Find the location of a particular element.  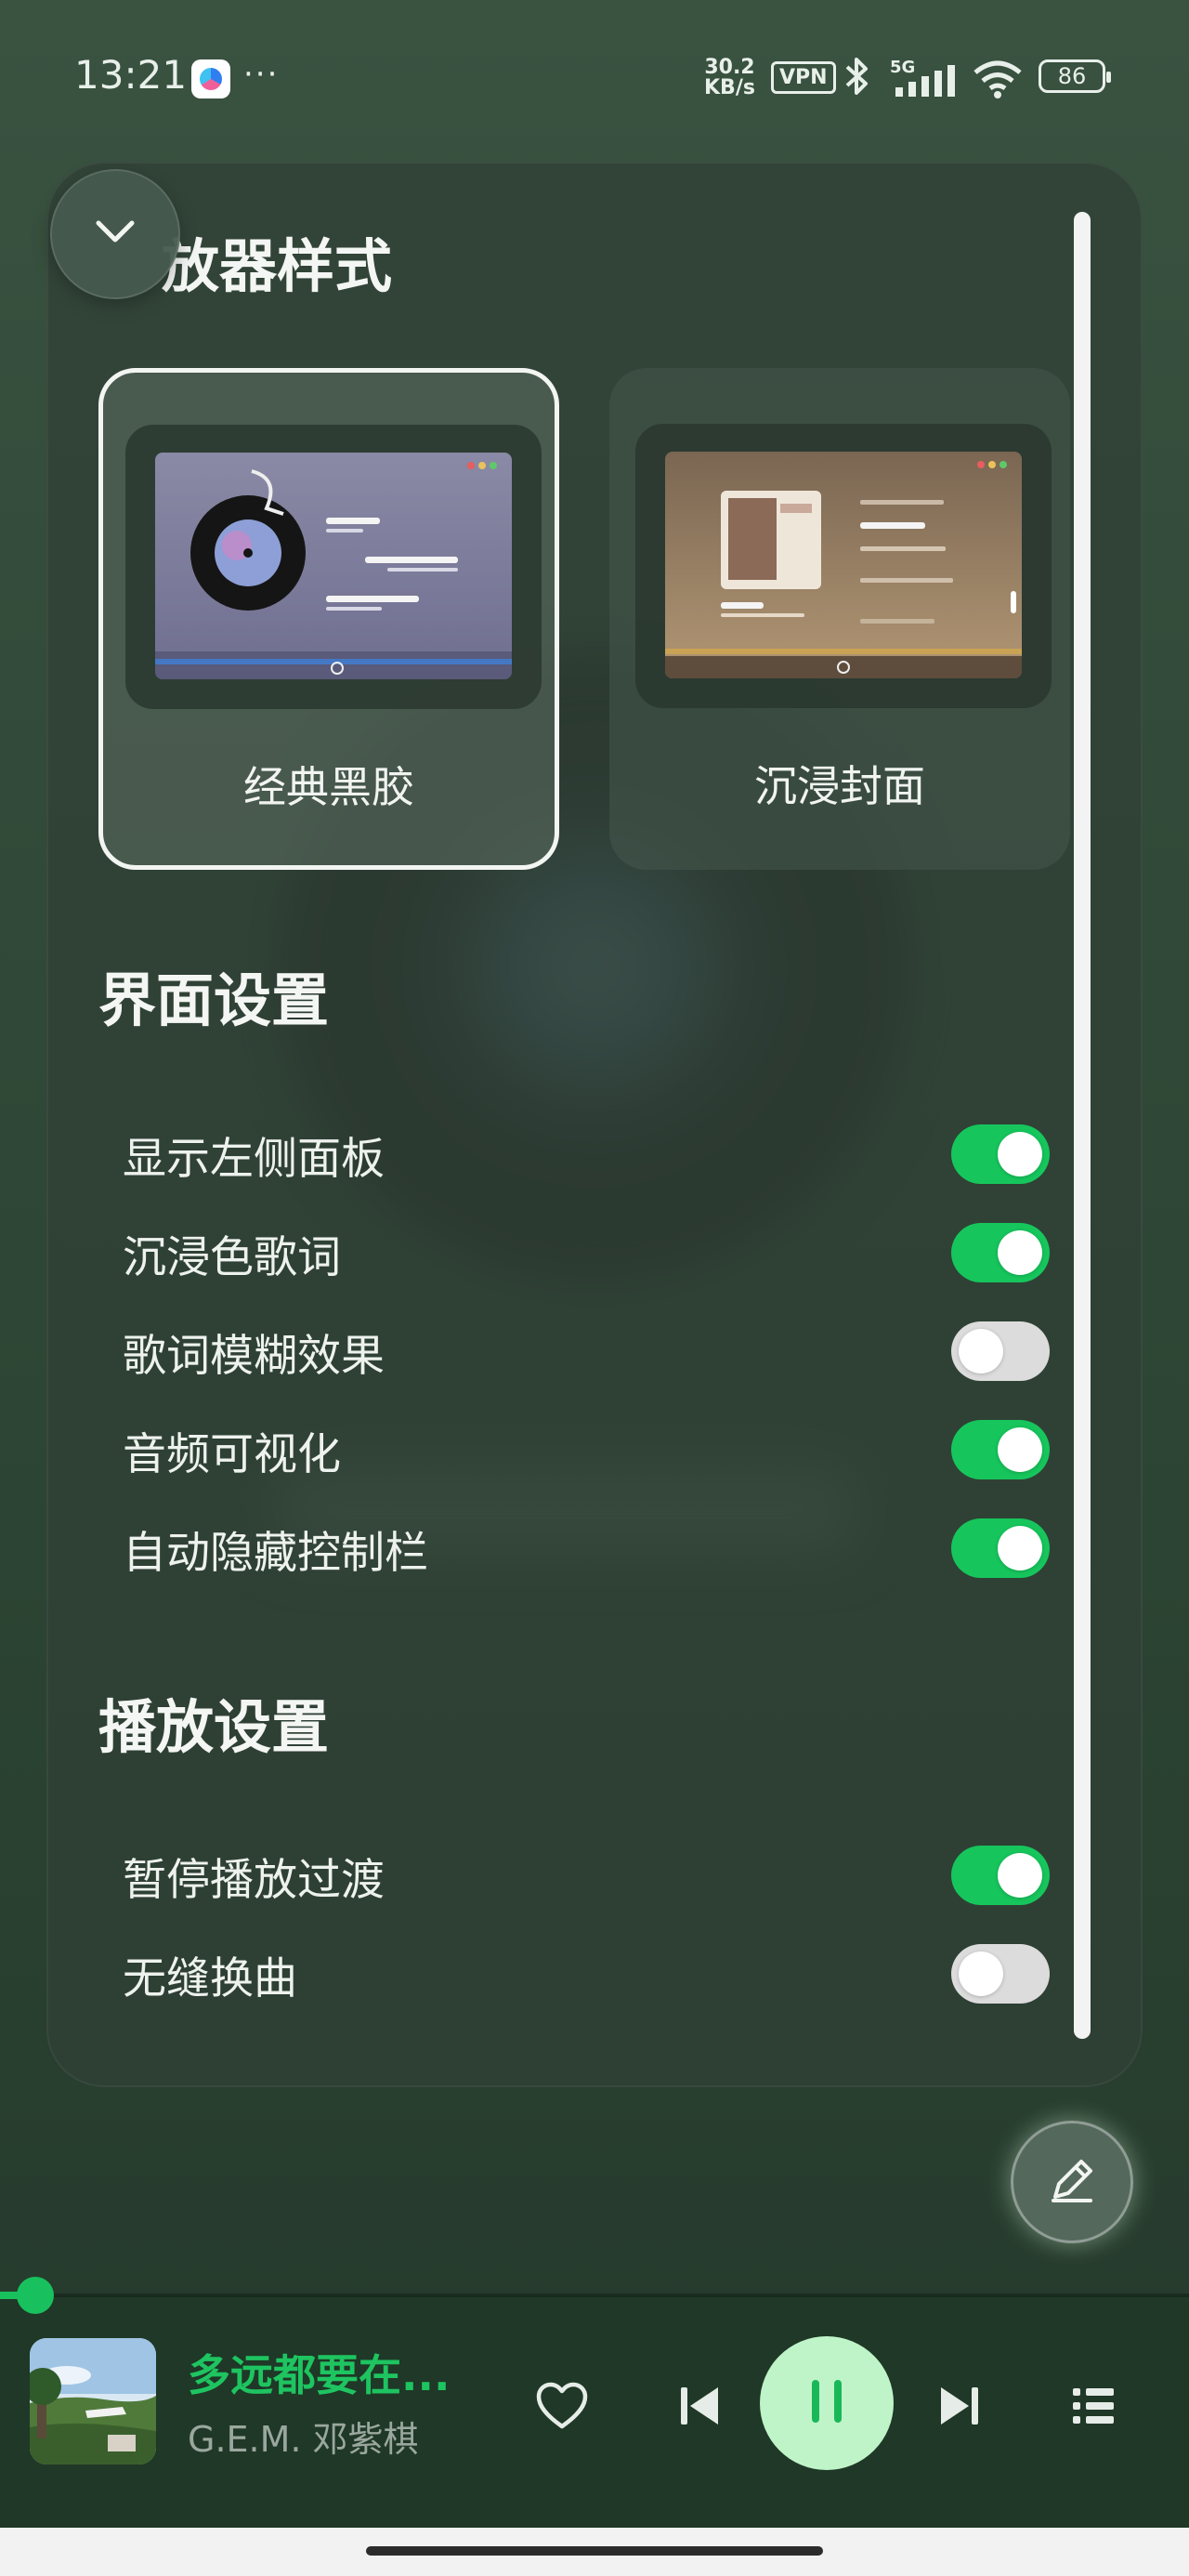

toggle-lyrics-blur is located at coordinates (1000, 1351).